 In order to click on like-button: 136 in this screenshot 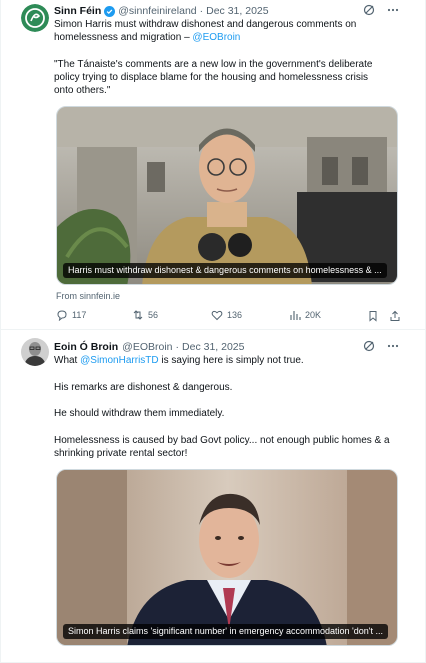, I will do `click(226, 315)`.